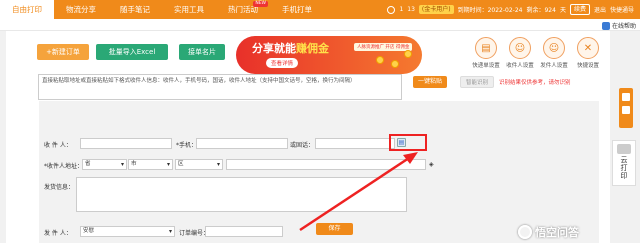 The height and width of the screenshot is (243, 640). I want to click on wukong-logo-icon, so click(525, 232).